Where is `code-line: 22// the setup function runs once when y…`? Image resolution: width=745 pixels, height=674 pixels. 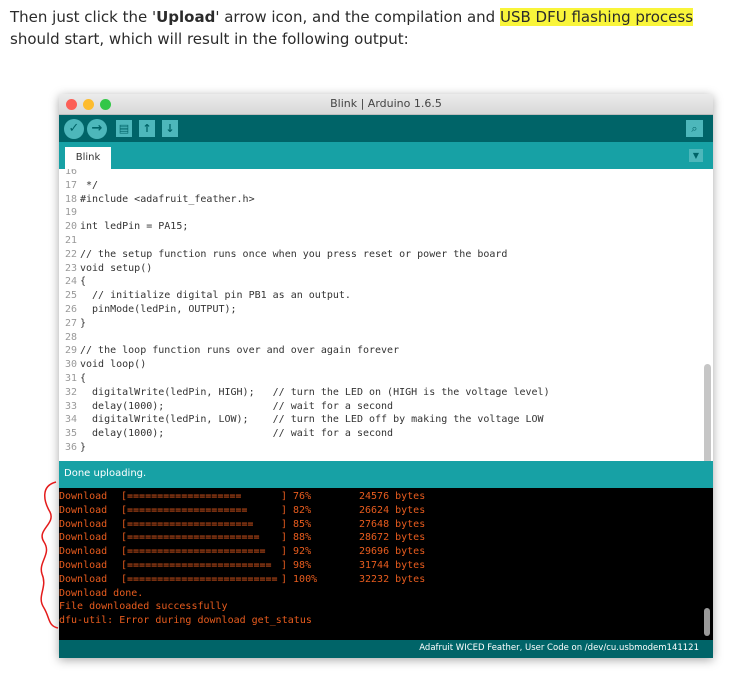
code-line: 22// the setup function runs once when y… is located at coordinates (283, 255).